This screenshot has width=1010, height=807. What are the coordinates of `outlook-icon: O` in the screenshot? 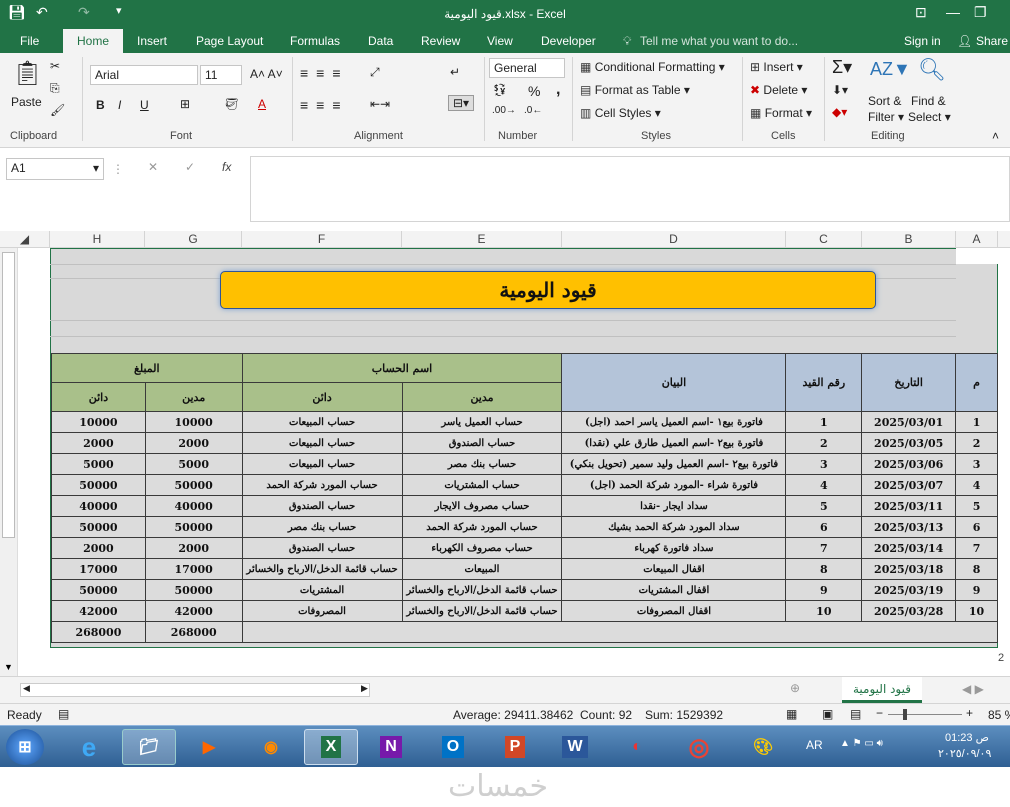 It's located at (453, 747).